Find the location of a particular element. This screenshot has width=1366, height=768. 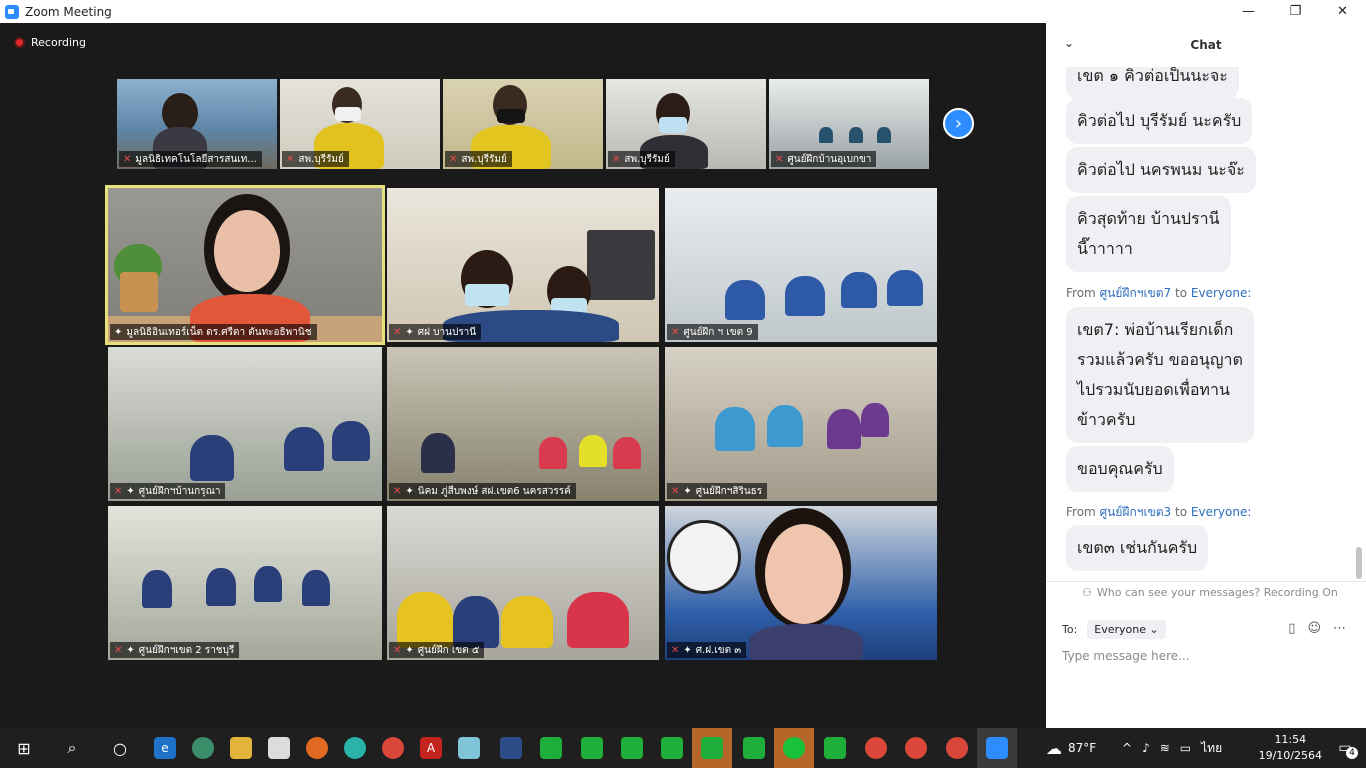

task-view-button: ○ is located at coordinates (120, 748).